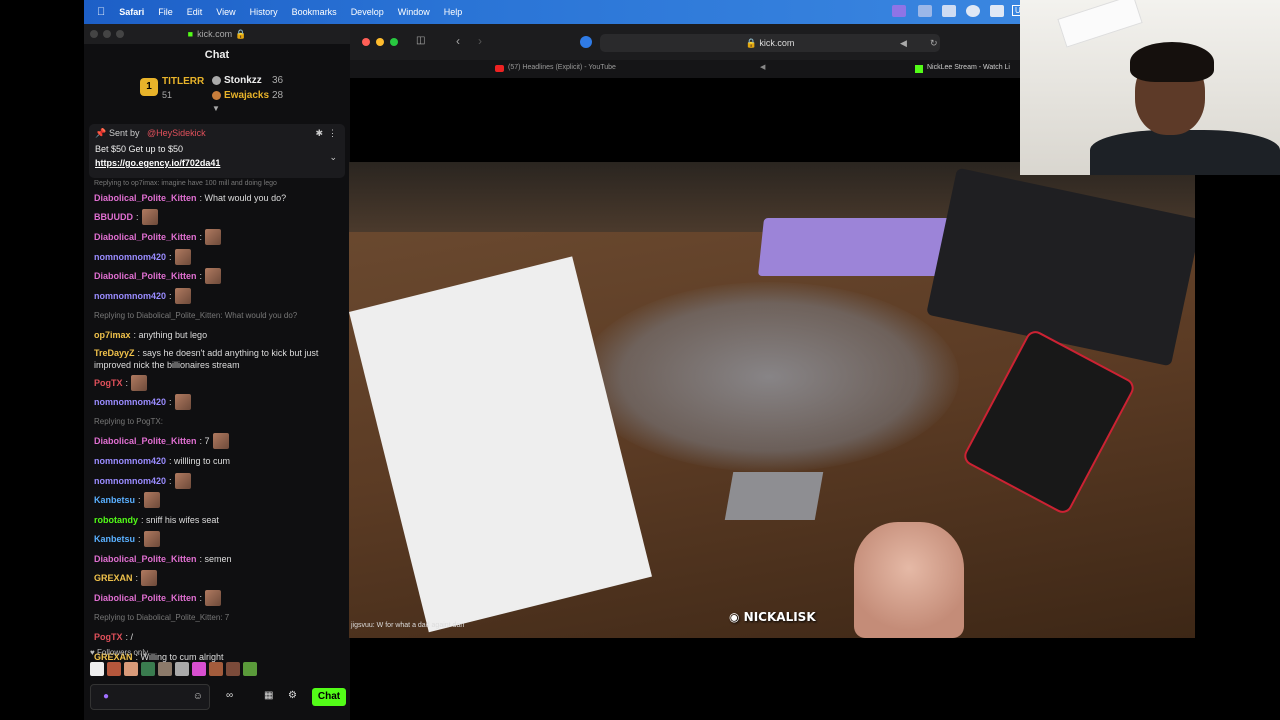  Describe the element at coordinates (562, 67) in the screenshot. I see `tab-youtube: (57) Headlines (Explicit) - YouTube` at that location.